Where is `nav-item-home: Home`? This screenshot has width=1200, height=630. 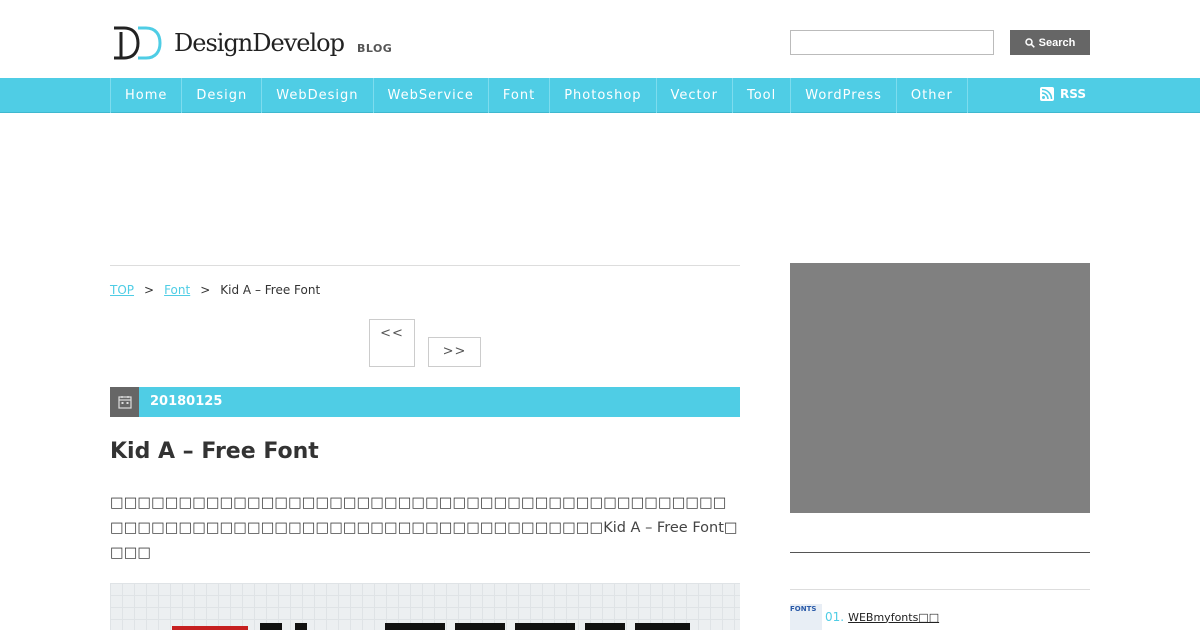 nav-item-home: Home is located at coordinates (147, 95).